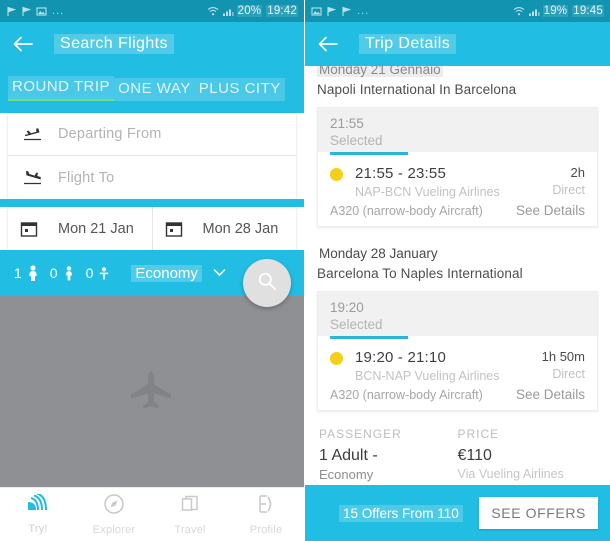  I want to click on passenger-label: PASSENGER, so click(360, 434).